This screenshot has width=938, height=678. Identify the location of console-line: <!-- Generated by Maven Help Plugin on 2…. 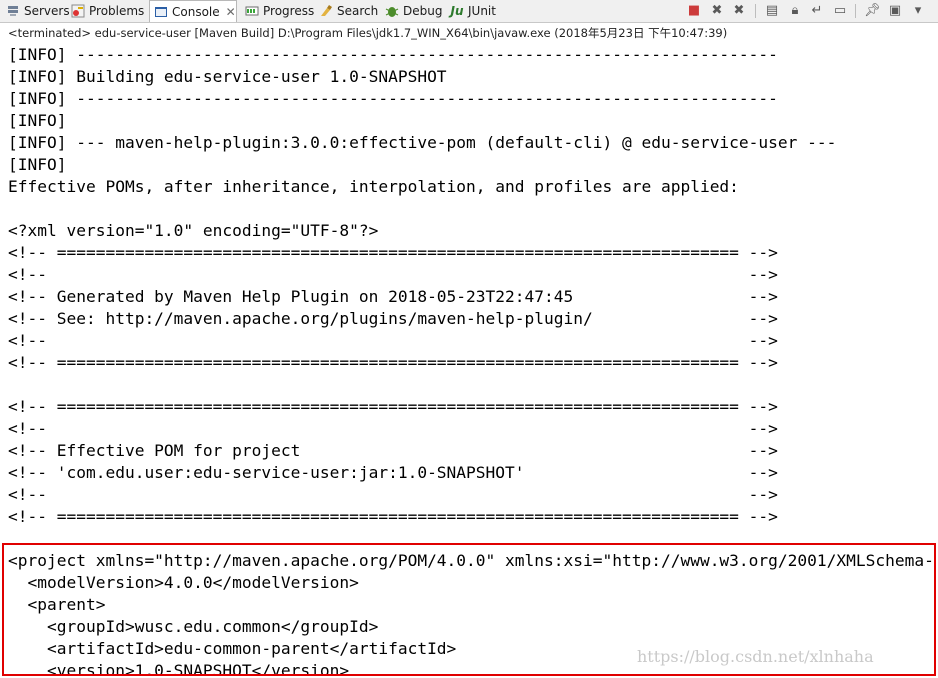
(393, 296).